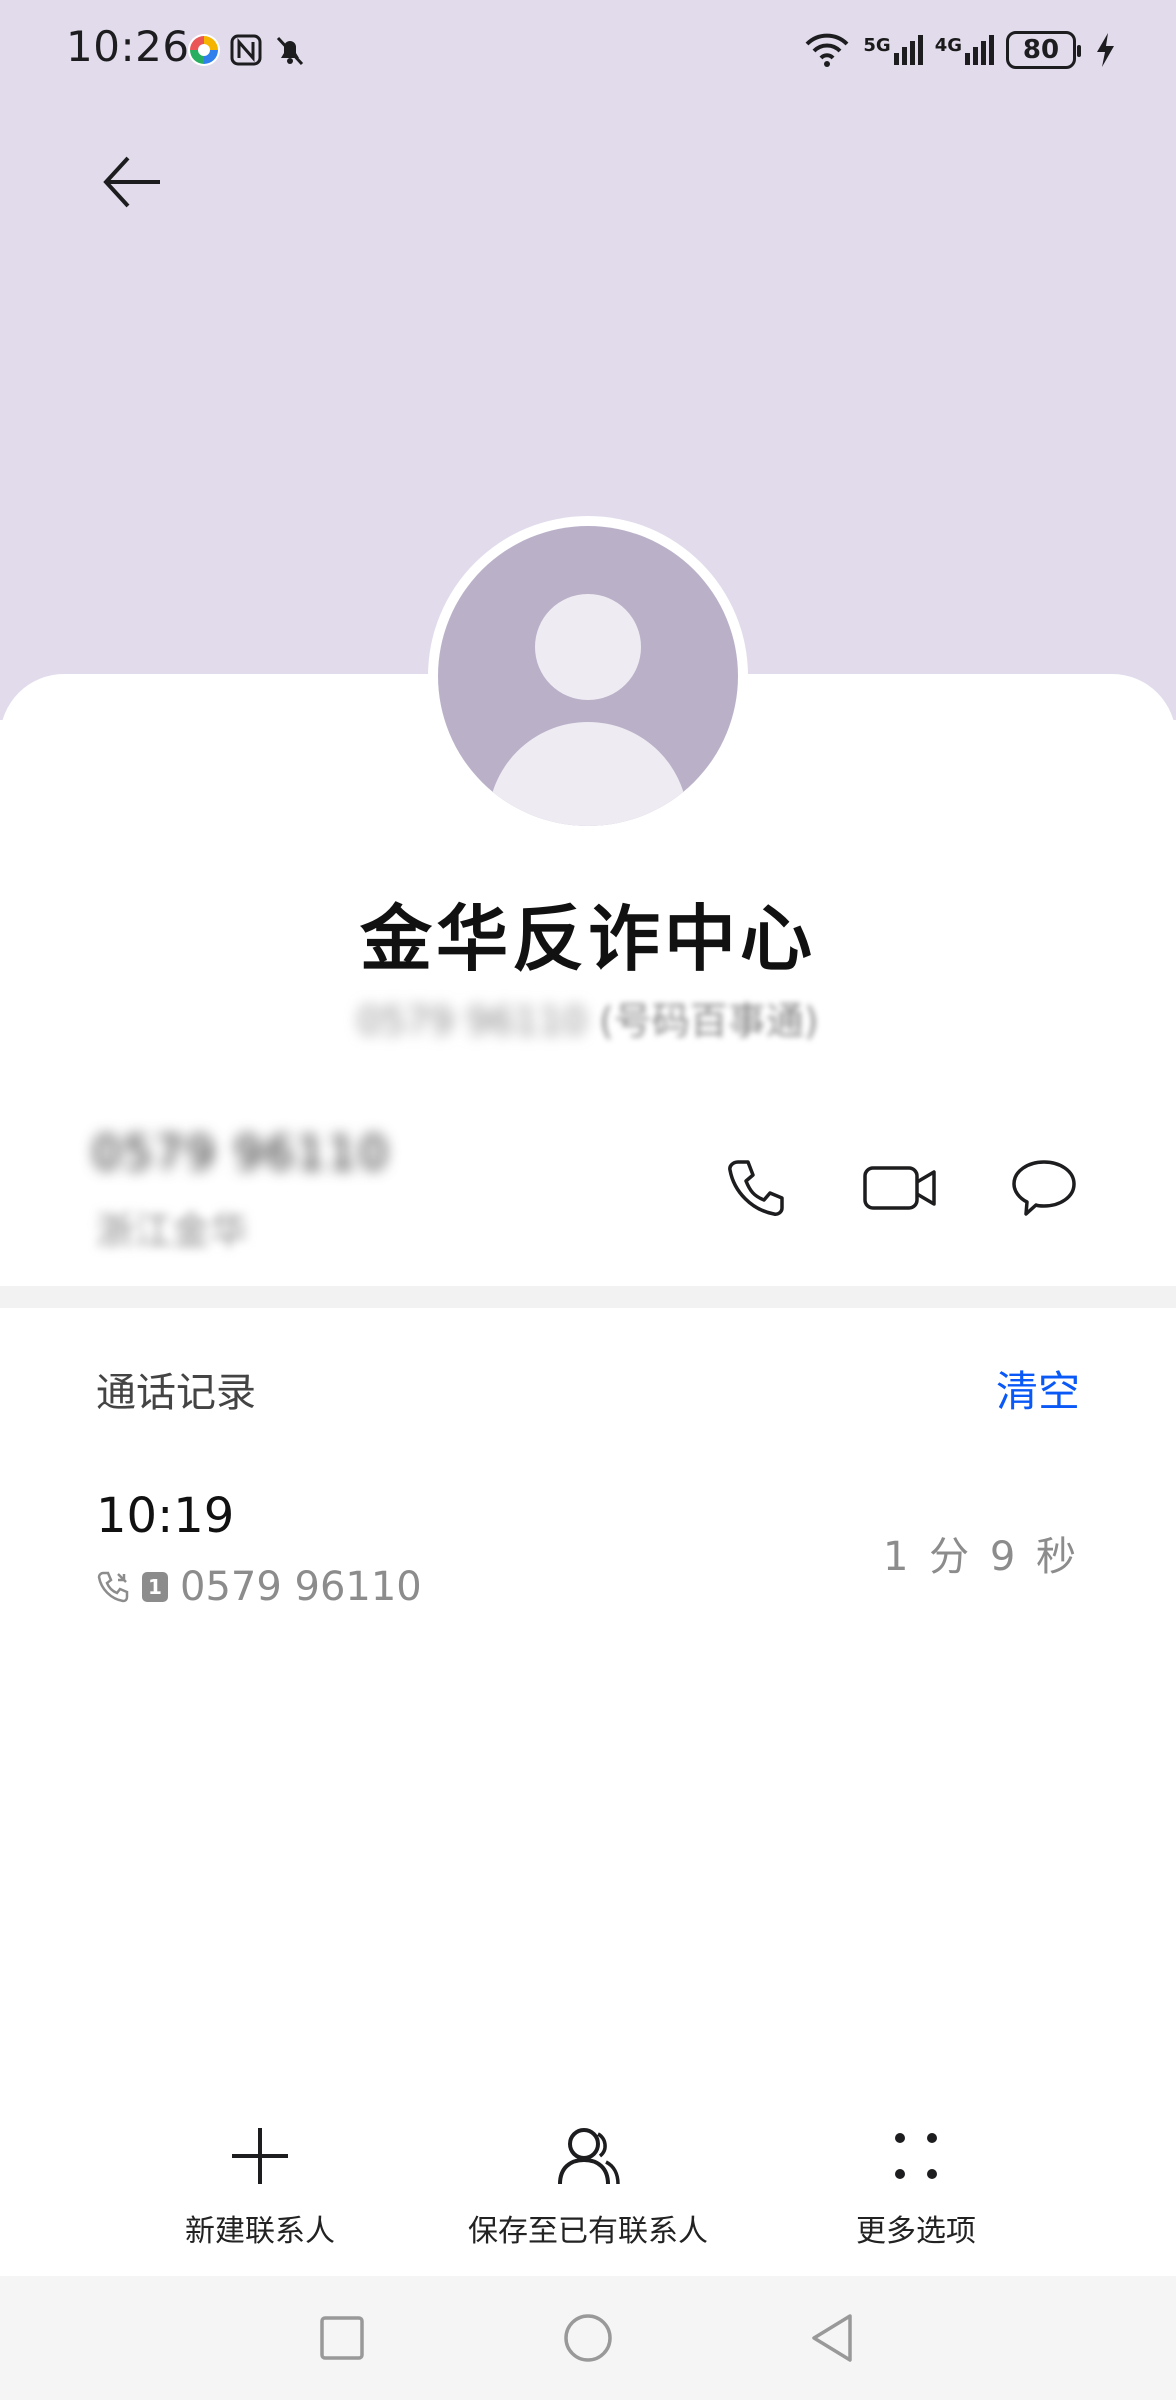 The width and height of the screenshot is (1176, 2400). What do you see at coordinates (588, 50) in the screenshot?
I see `status-bar: 10:26 5G 4G 80` at bounding box center [588, 50].